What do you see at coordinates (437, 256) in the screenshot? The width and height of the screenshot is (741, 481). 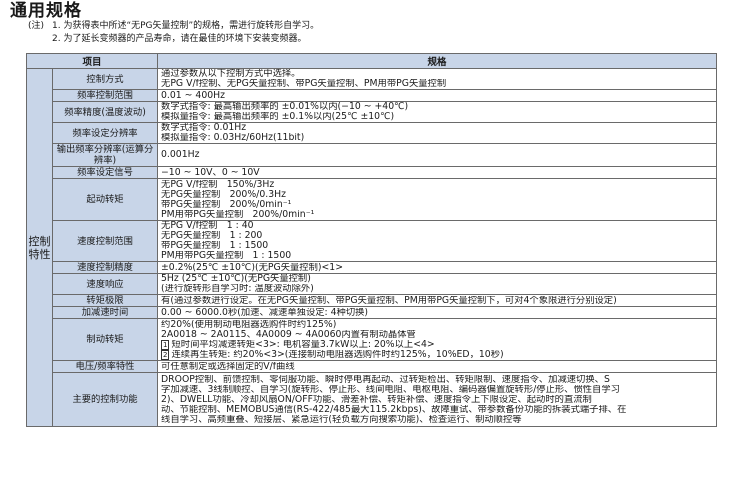 I see `spec-line: PM用带PG矢量控制 1 : 1500` at bounding box center [437, 256].